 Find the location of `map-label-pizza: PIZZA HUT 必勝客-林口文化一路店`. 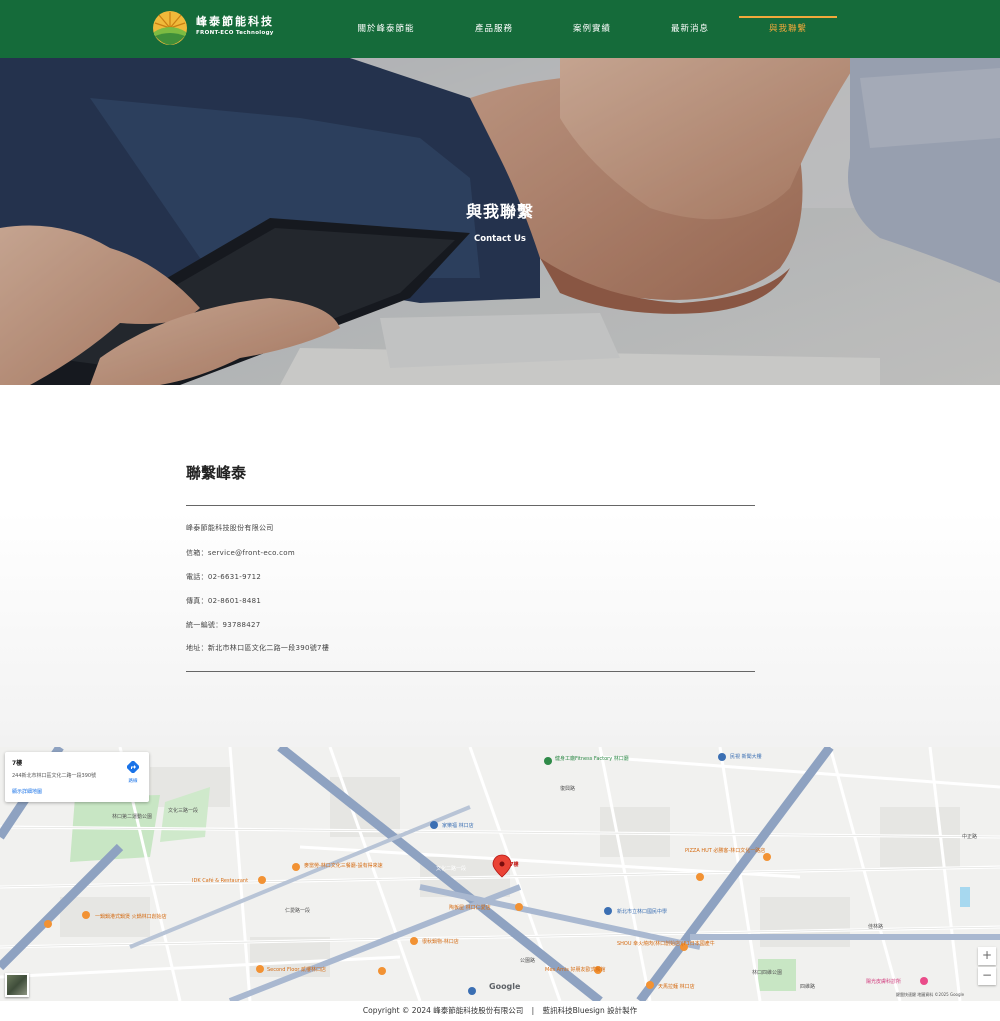

map-label-pizza: PIZZA HUT 必勝客-林口文化一路店 is located at coordinates (725, 850).